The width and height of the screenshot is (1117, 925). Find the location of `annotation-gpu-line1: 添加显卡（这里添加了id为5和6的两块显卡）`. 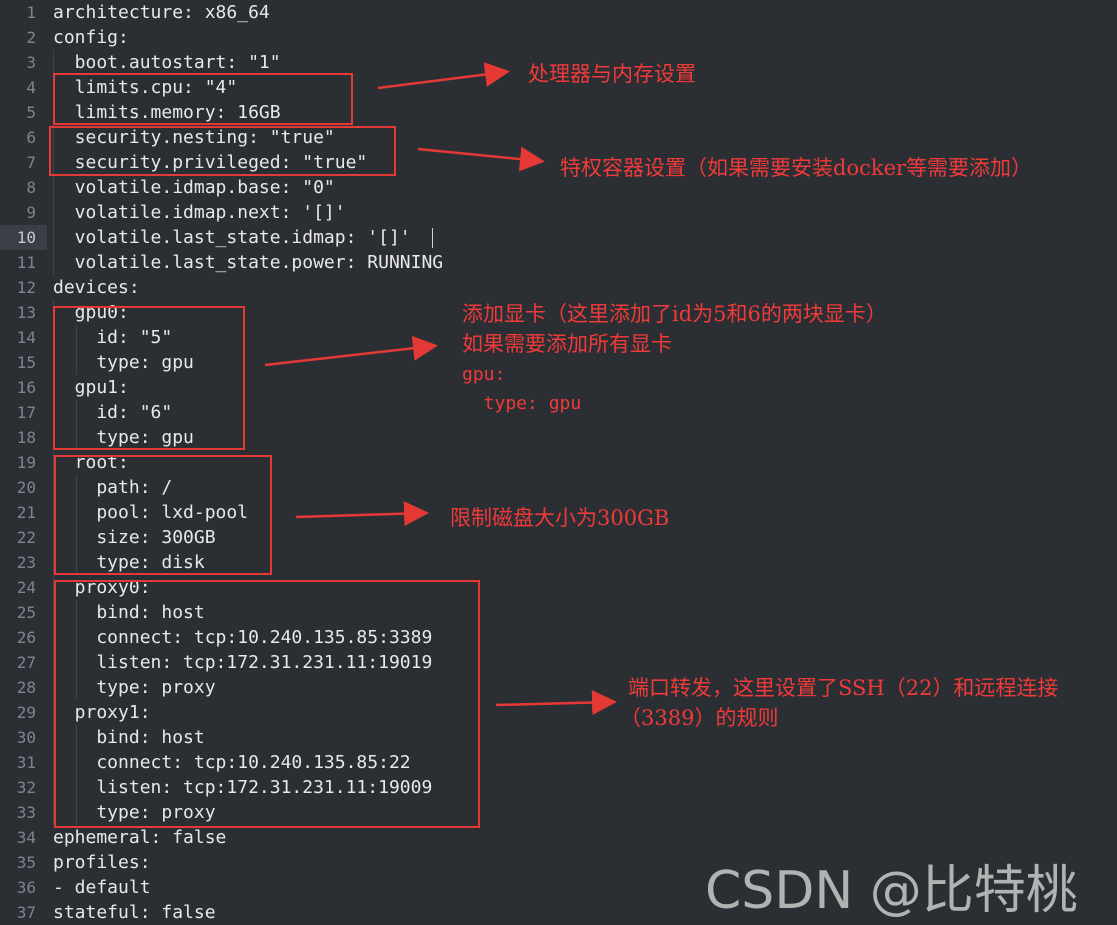

annotation-gpu-line1: 添加显卡（这里添加了id为5和6的两块显卡） is located at coordinates (674, 314).